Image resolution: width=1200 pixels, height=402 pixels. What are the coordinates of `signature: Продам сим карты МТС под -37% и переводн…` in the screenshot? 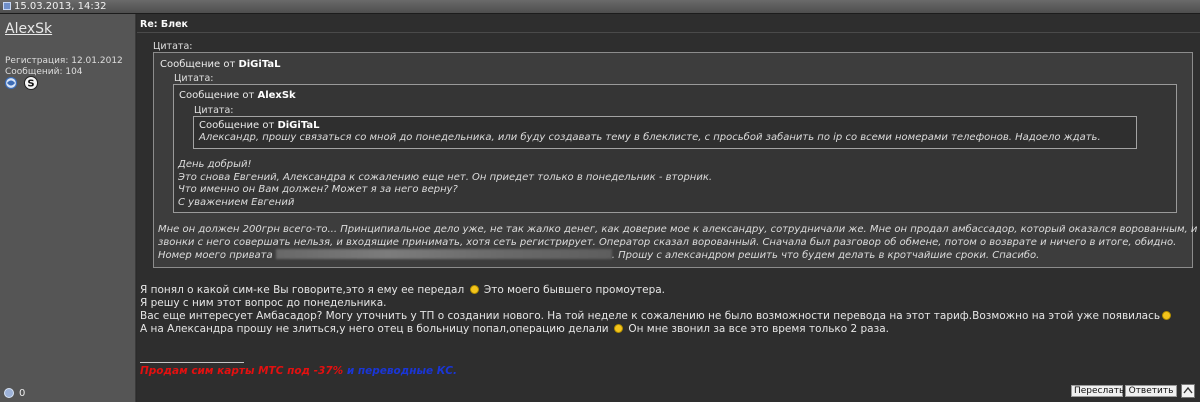 It's located at (298, 371).